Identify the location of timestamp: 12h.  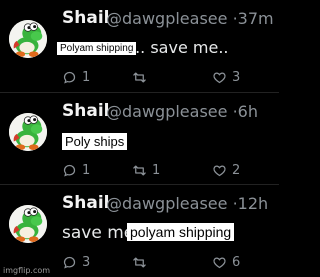
(253, 203).